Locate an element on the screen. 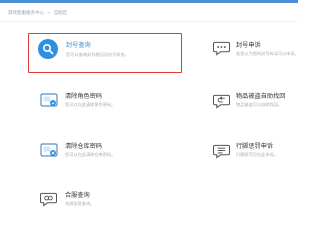 This screenshot has width=320, height=240. card-desc: 您可以在此清除角色密码。 is located at coordinates (90, 104).